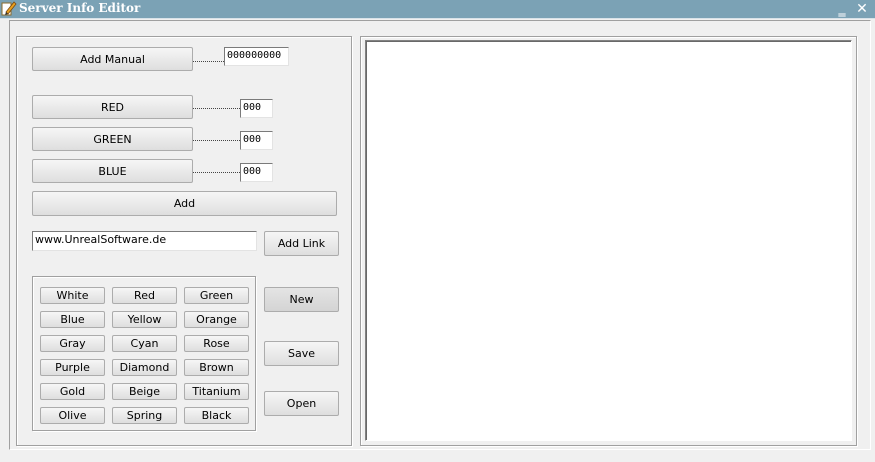 The width and height of the screenshot is (875, 462). I want to click on palette-black-button: Black, so click(216, 415).